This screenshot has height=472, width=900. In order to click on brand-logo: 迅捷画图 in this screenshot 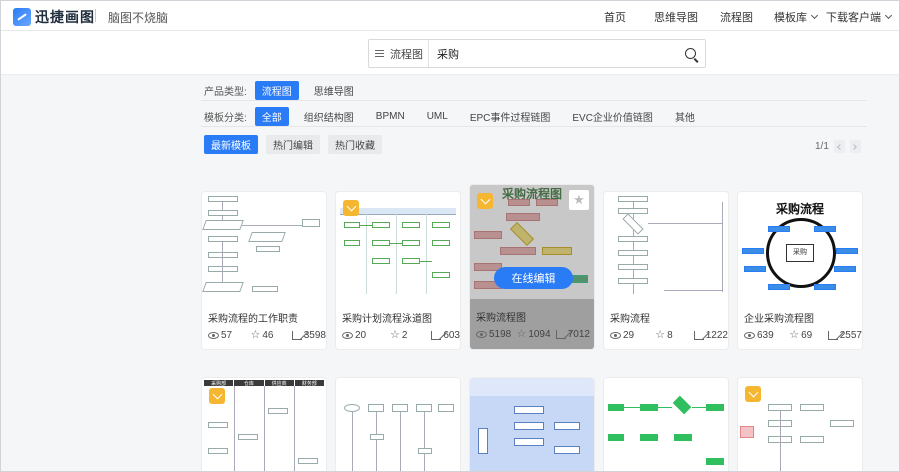, I will do `click(54, 17)`.